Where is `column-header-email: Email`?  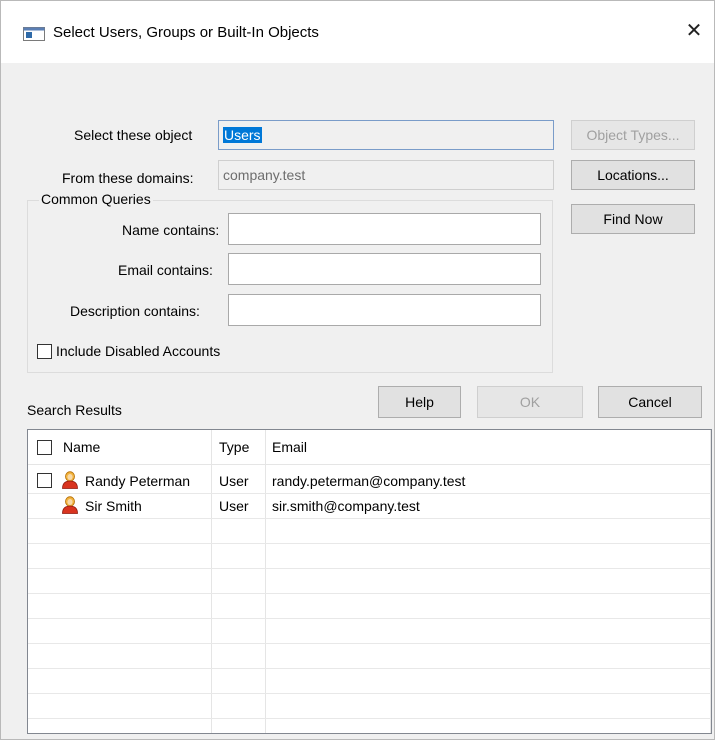
column-header-email: Email is located at coordinates (289, 447).